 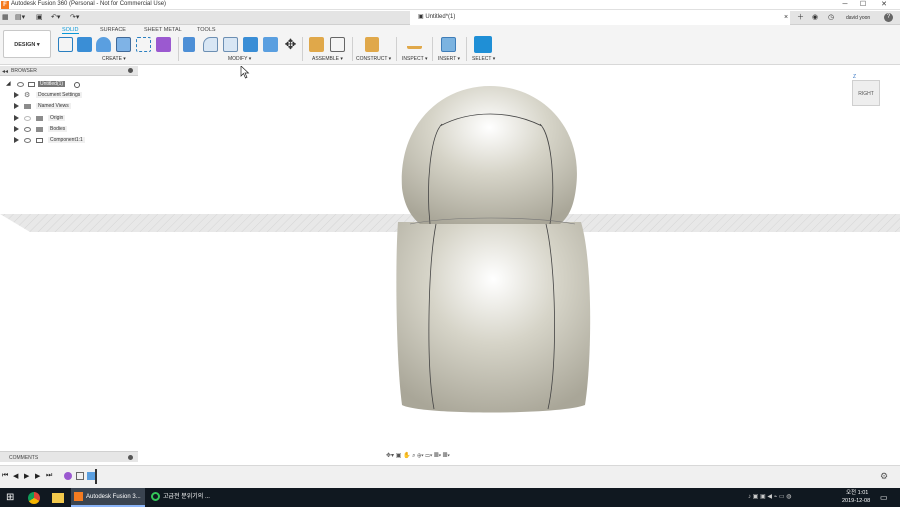 What do you see at coordinates (123, 44) in the screenshot?
I see `hole-icon` at bounding box center [123, 44].